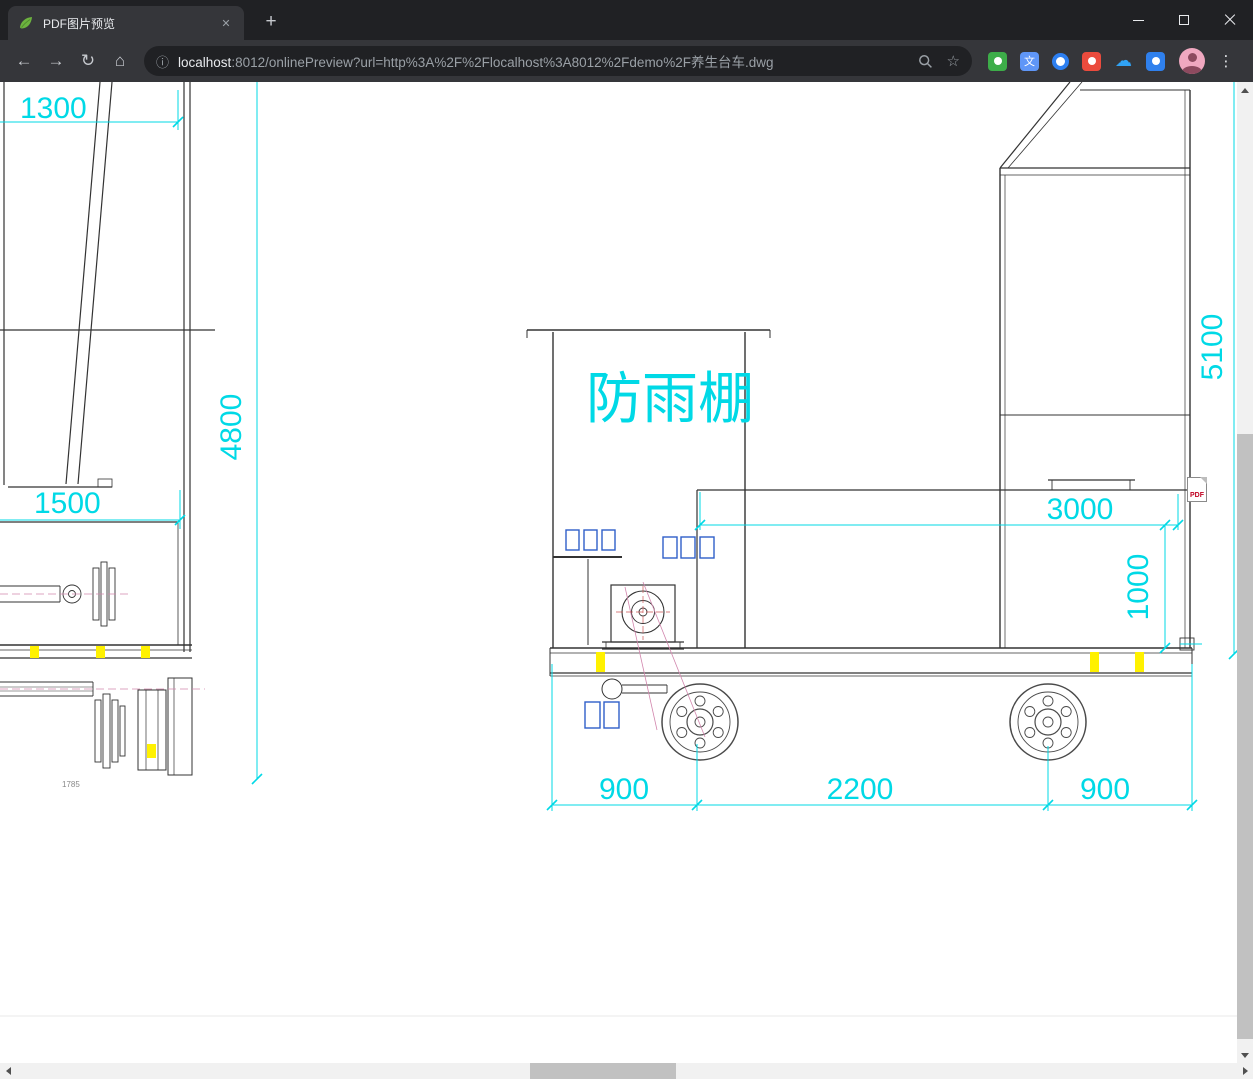 This screenshot has width=1253, height=1079. I want to click on close-icon, so click(1230, 20).